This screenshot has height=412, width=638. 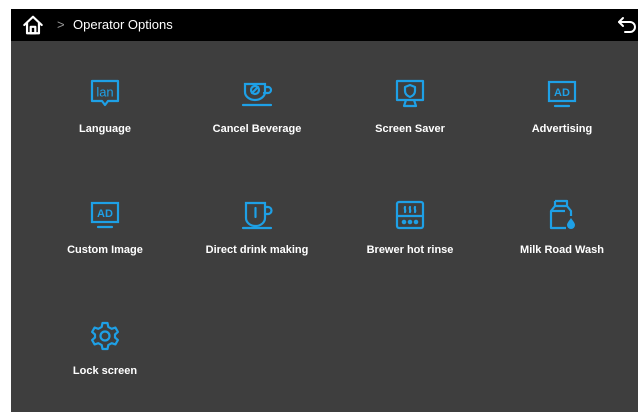 What do you see at coordinates (105, 371) in the screenshot?
I see `option-label-lock-screen: Lock screen` at bounding box center [105, 371].